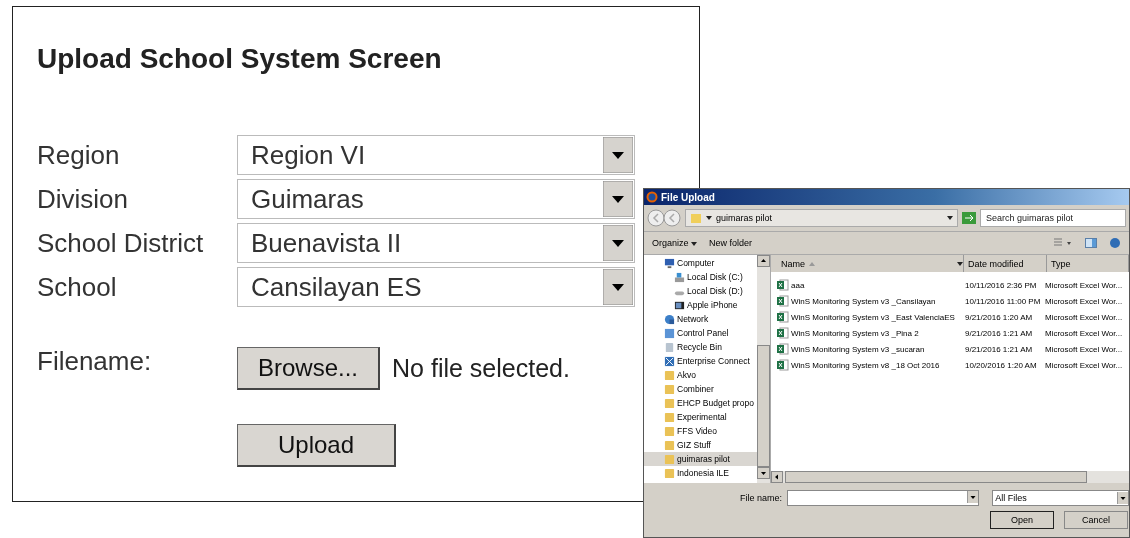 The image size is (1130, 538). What do you see at coordinates (700, 473) in the screenshot?
I see `folder-tree-item: Indonesia ILE` at bounding box center [700, 473].